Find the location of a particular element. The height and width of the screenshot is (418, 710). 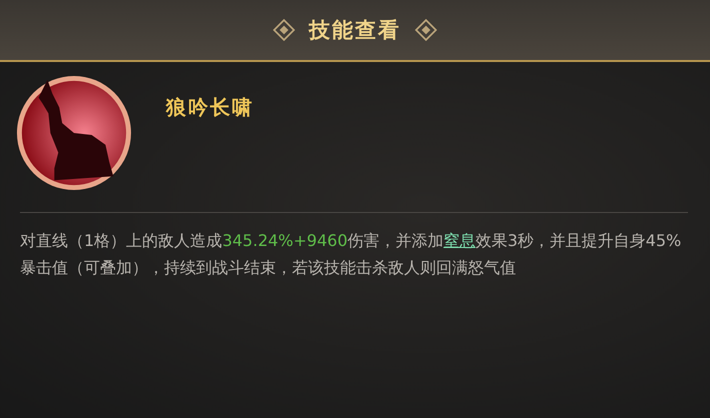

window-title: 技能查看 is located at coordinates (355, 30).